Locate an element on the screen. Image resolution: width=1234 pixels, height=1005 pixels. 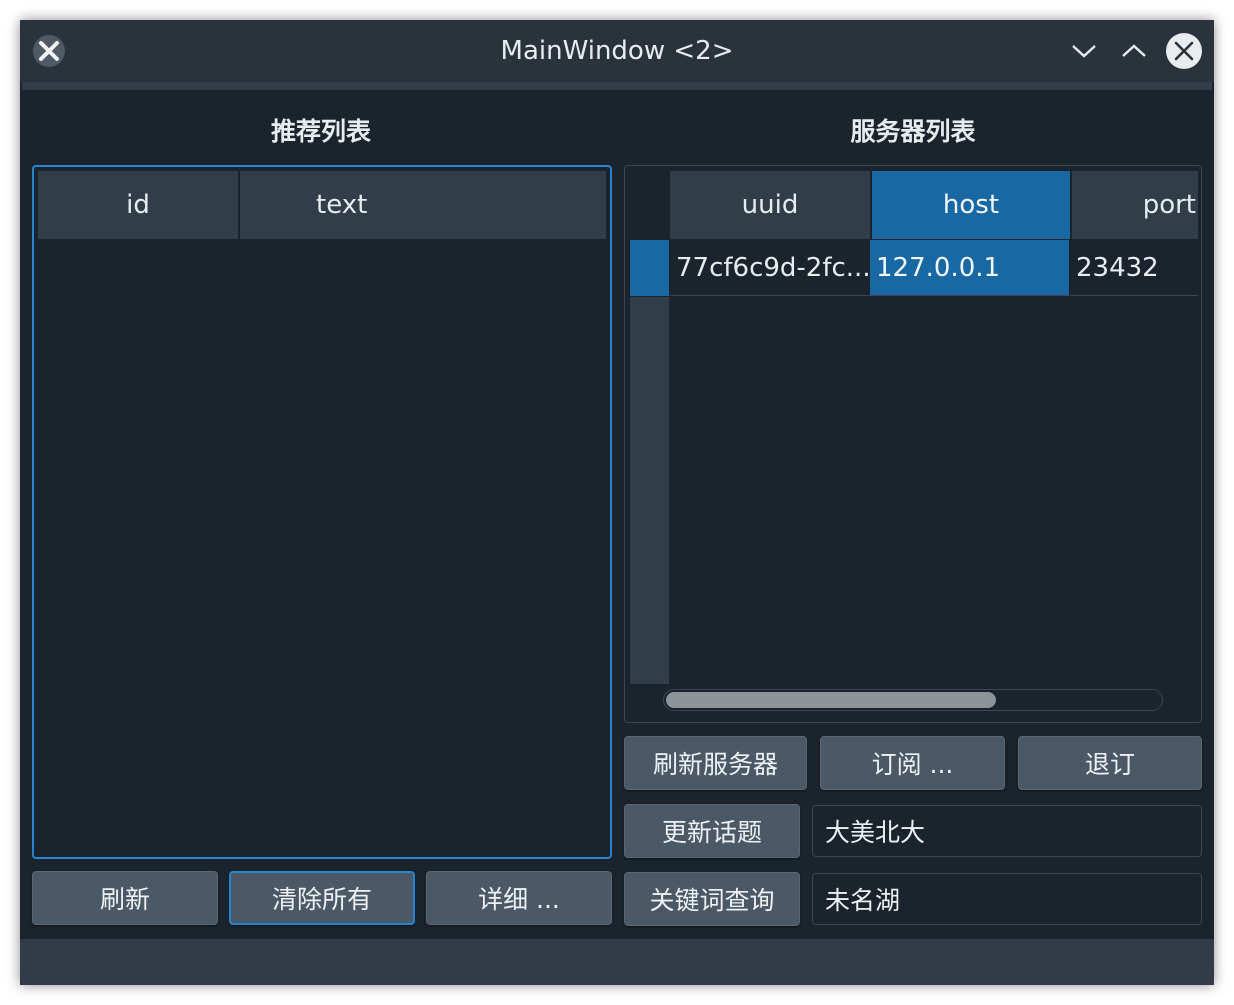
unsubscribe-button: 退订 is located at coordinates (1110, 763).